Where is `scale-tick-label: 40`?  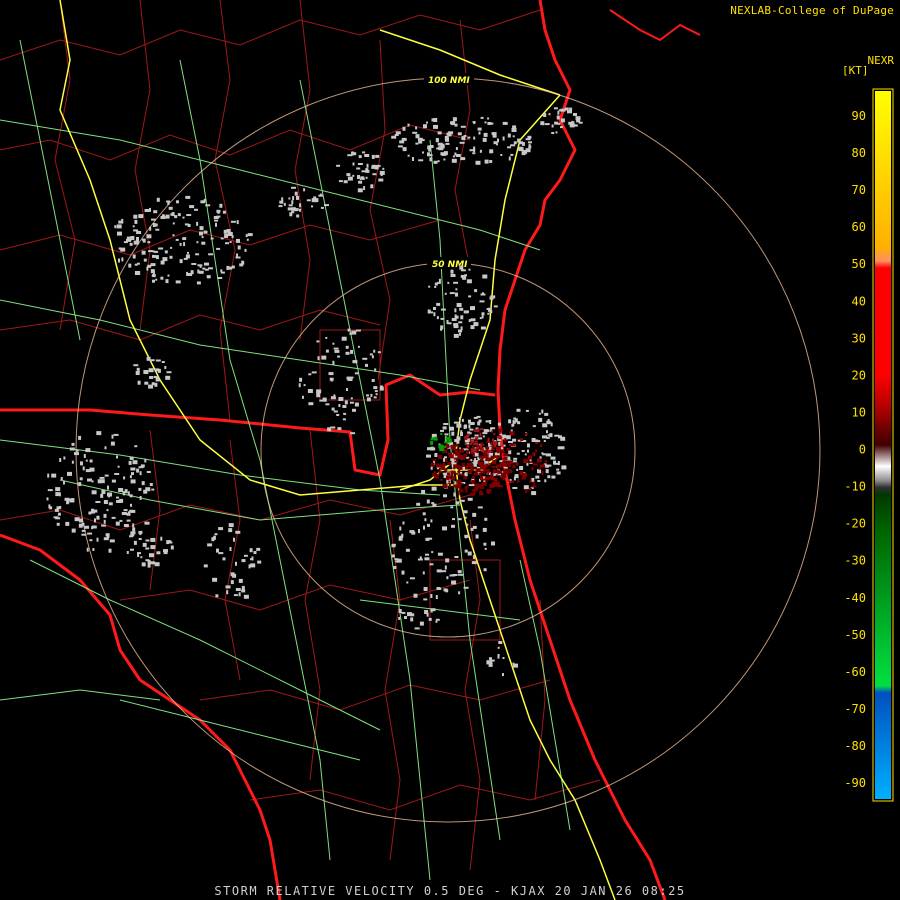 scale-tick-label: 40 is located at coordinates (859, 301).